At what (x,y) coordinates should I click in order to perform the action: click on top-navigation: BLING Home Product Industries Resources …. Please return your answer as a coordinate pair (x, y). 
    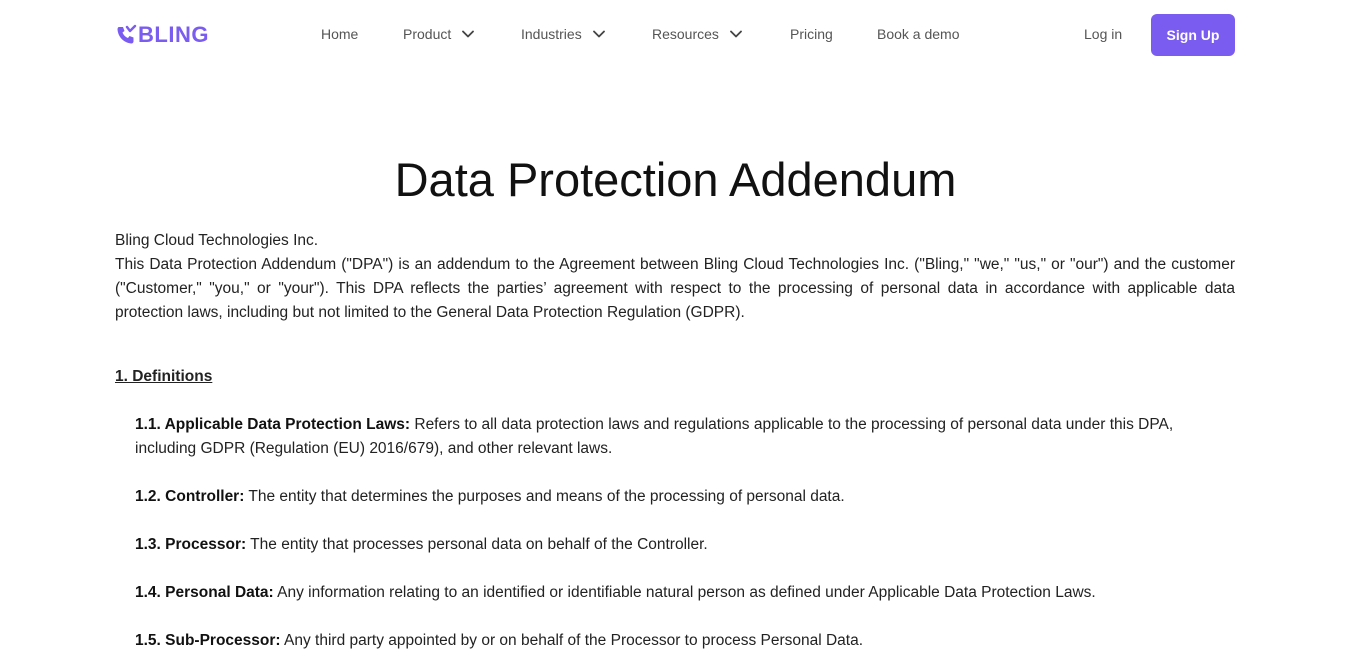
    Looking at the image, I should click on (675, 35).